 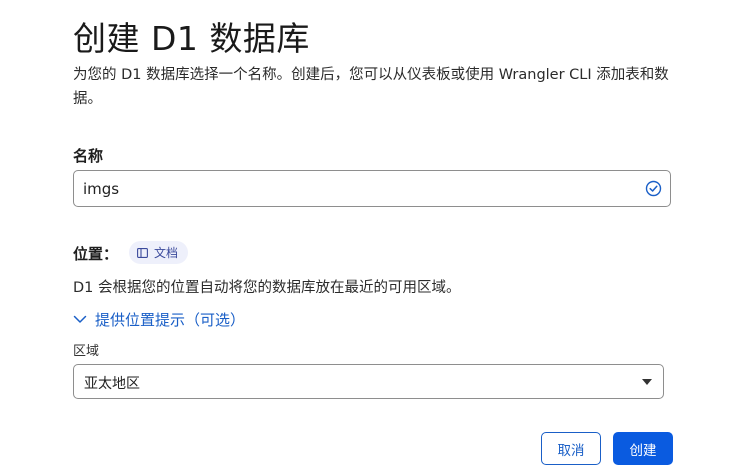 What do you see at coordinates (267, 288) in the screenshot?
I see `location-description: D1 会根据您的位置自动将您的数据库放在最近的可用区域。` at bounding box center [267, 288].